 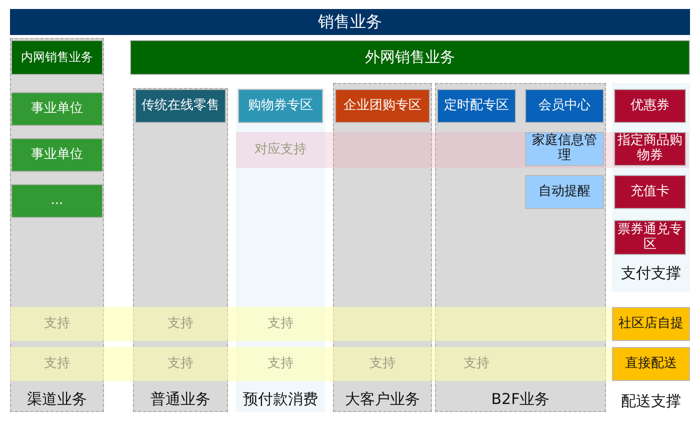 What do you see at coordinates (57, 57) in the screenshot?
I see `module-tile: 内网销售业务` at bounding box center [57, 57].